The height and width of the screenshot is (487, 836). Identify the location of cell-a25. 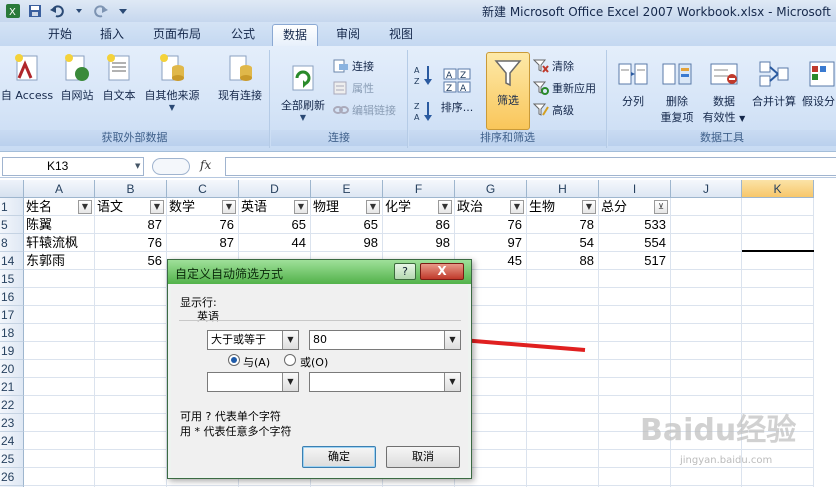
(59, 459).